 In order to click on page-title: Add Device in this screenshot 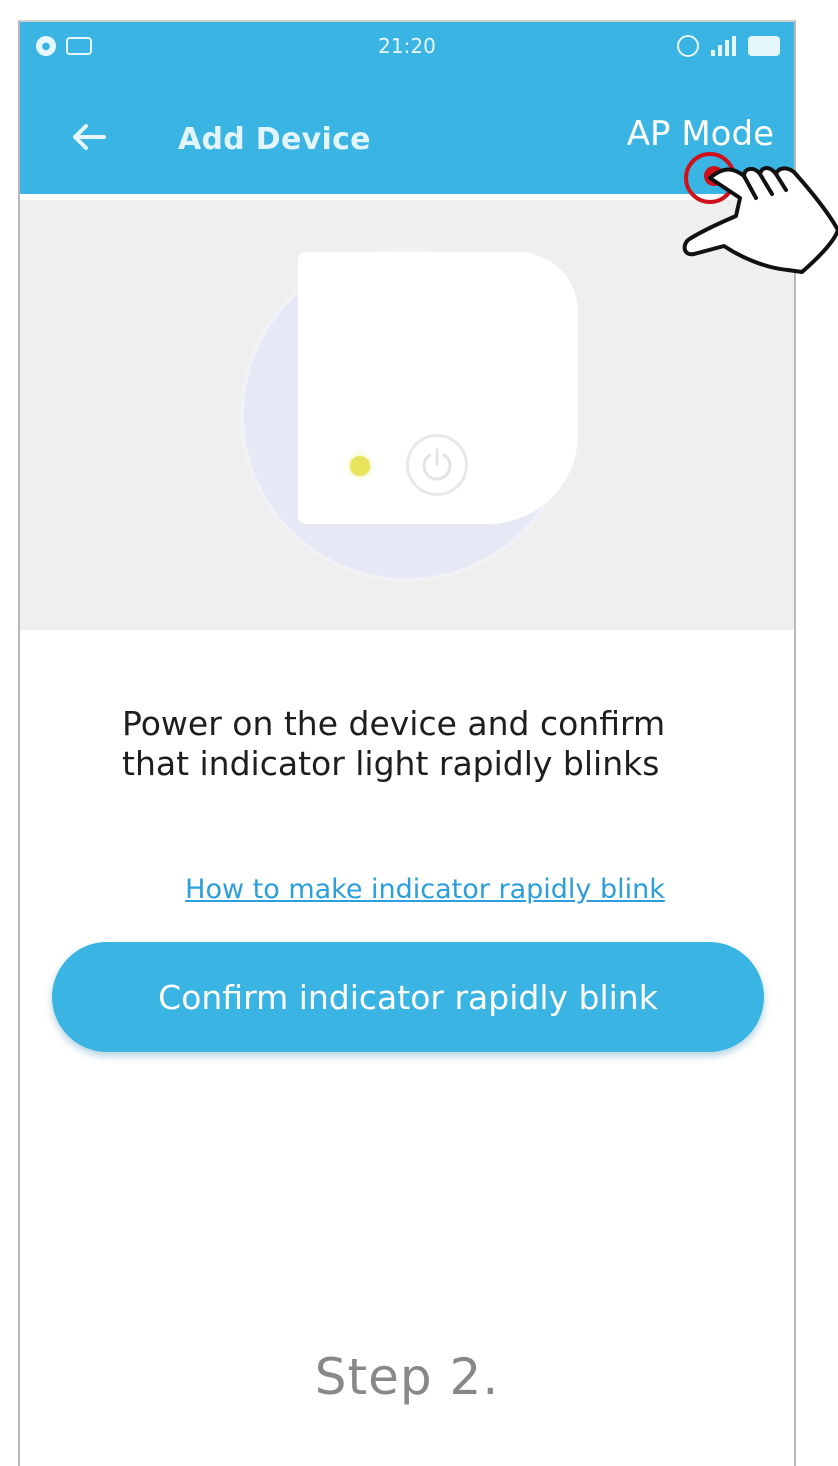, I will do `click(274, 139)`.